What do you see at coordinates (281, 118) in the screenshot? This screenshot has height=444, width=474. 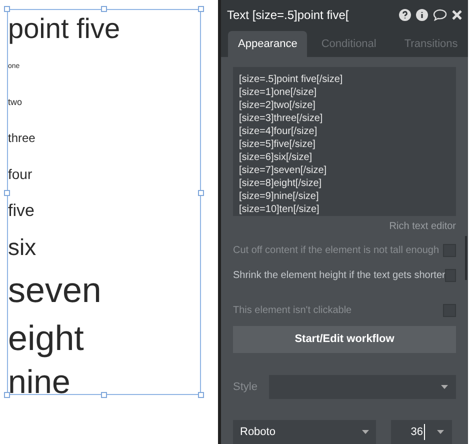 I see `editor-line: [size=3]three[/size]` at bounding box center [281, 118].